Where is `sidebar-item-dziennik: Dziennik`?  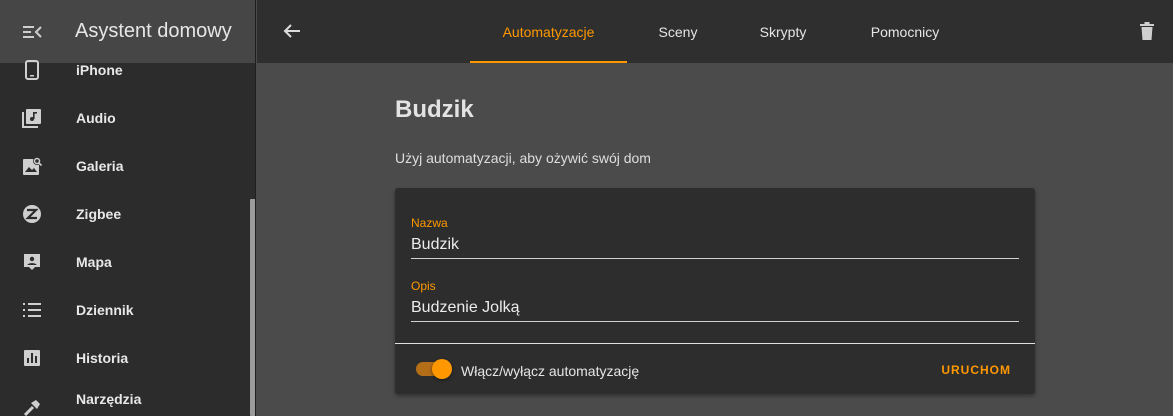
sidebar-item-dziennik: Dziennik is located at coordinates (125, 310).